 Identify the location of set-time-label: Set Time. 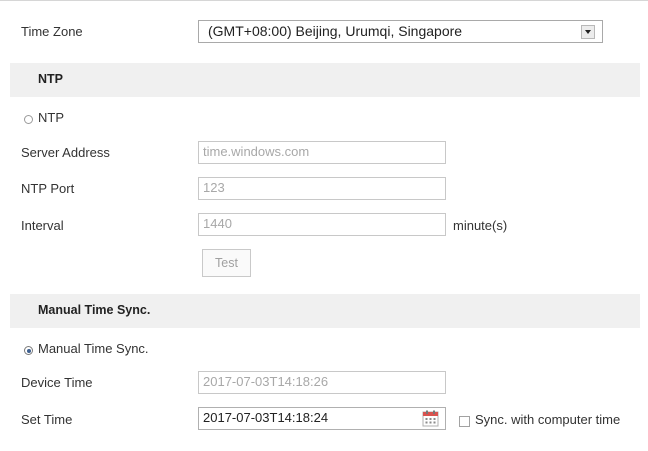
(47, 419).